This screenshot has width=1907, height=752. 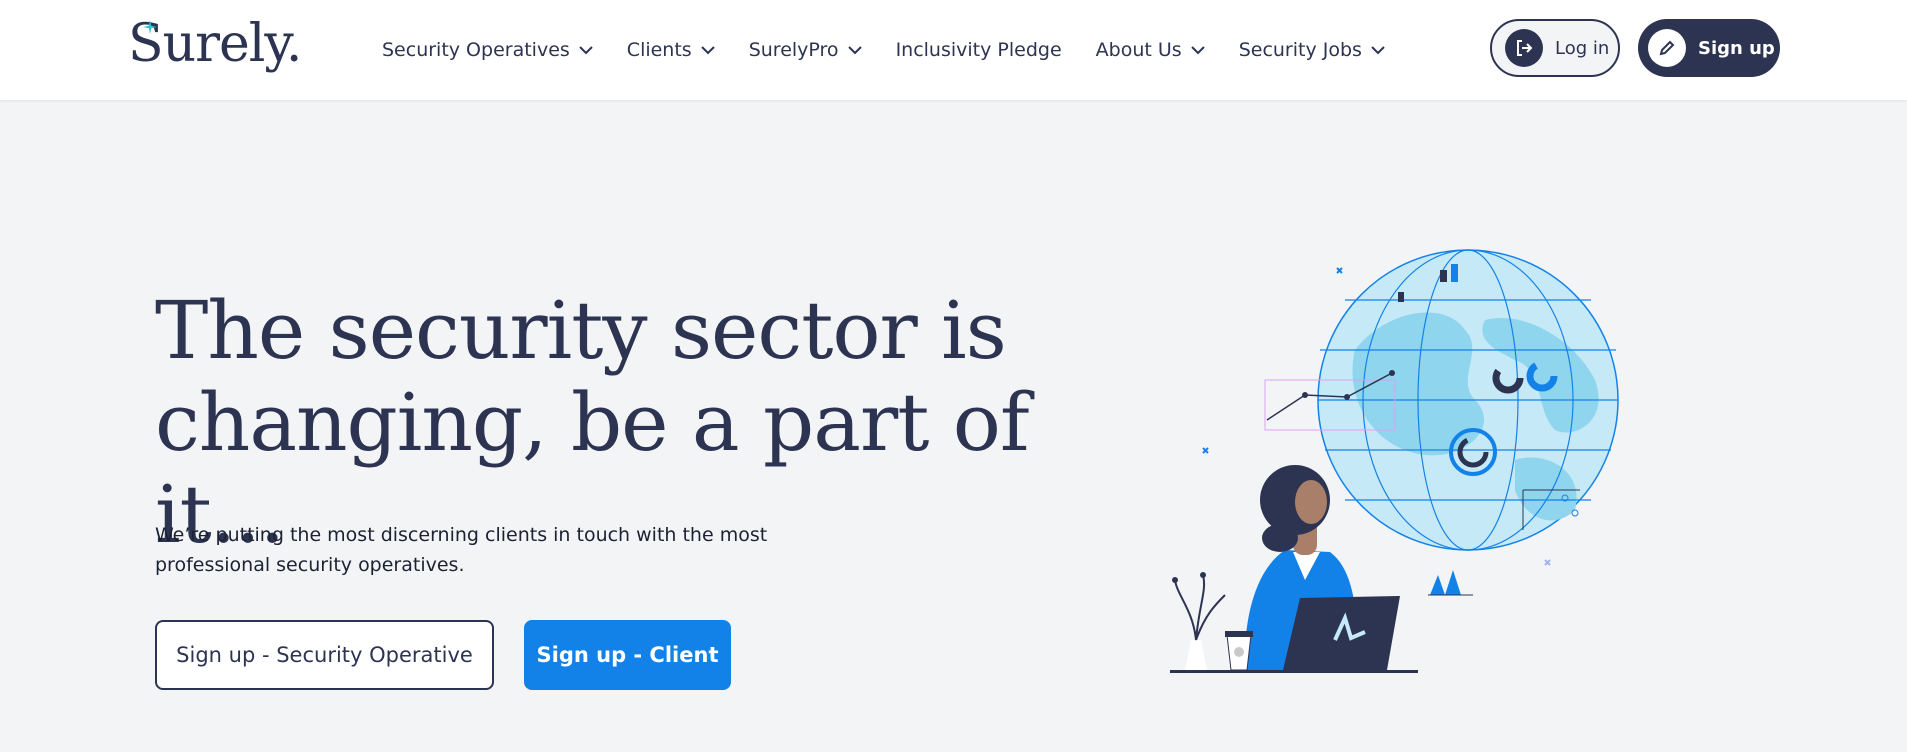 I want to click on login-icon, so click(x=1524, y=48).